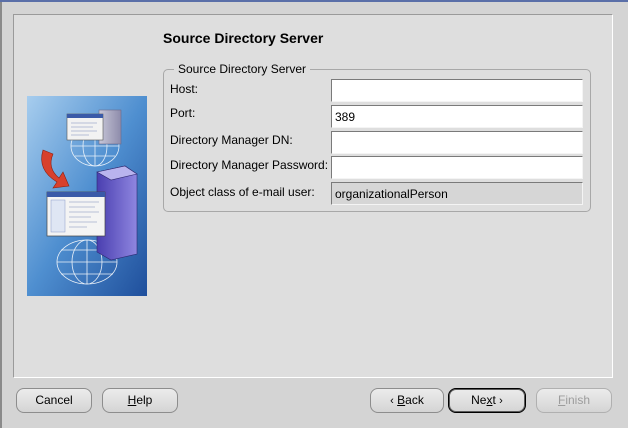 This screenshot has width=628, height=428. Describe the element at coordinates (578, 400) in the screenshot. I see `finish-button-label-rest: inish` at that location.